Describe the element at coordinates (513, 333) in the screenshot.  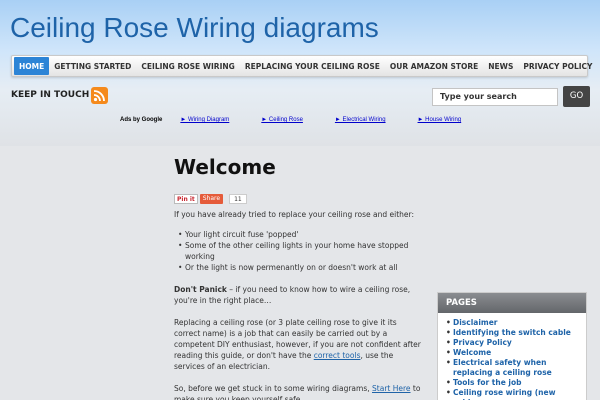
I see `page-link-identifying-switch-cable: Identifying the switch cable` at that location.